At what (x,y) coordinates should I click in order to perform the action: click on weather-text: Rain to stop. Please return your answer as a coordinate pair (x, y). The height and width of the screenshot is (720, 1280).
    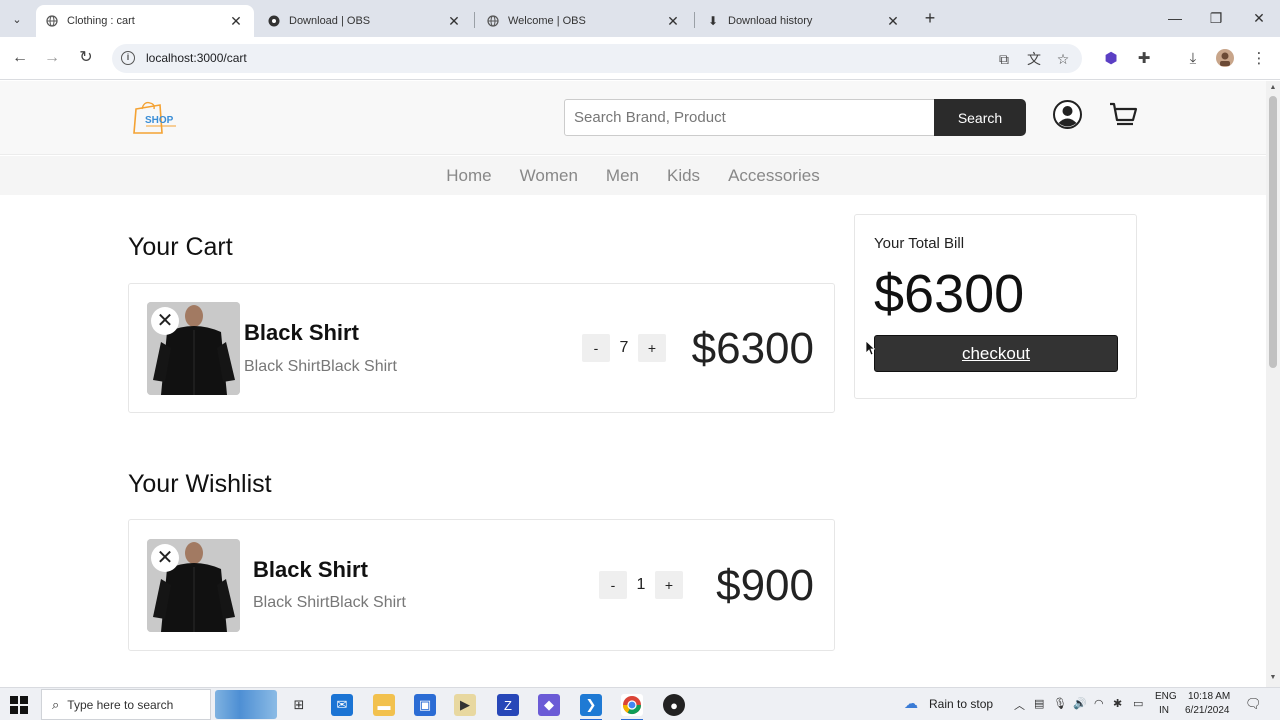
    Looking at the image, I should click on (961, 704).